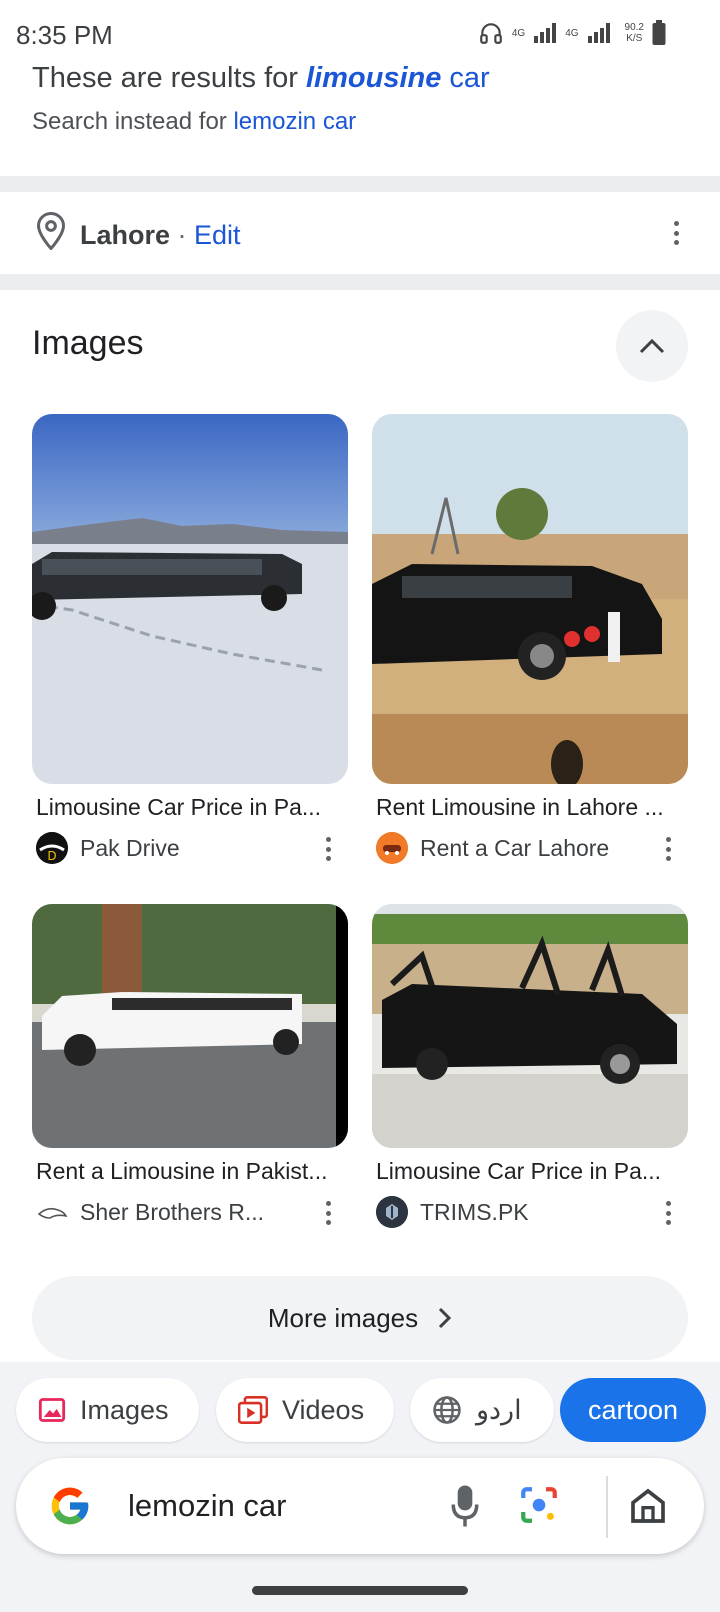 This screenshot has height=1612, width=720. What do you see at coordinates (539, 1505) in the screenshot?
I see `lens-icon` at bounding box center [539, 1505].